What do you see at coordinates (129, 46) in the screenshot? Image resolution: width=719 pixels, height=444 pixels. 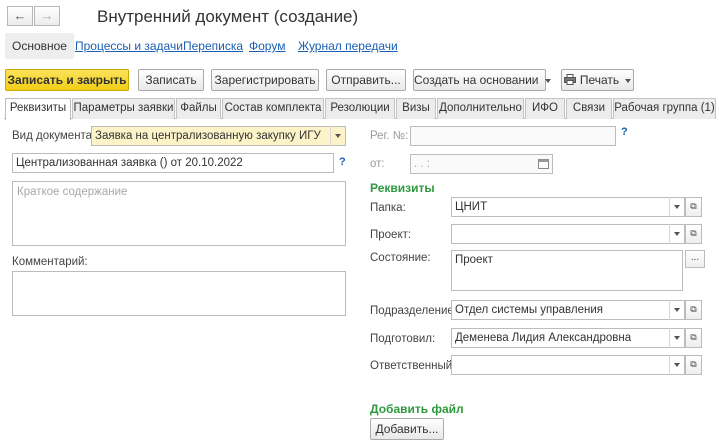 I see `section-processes: Процессы и задачи` at bounding box center [129, 46].